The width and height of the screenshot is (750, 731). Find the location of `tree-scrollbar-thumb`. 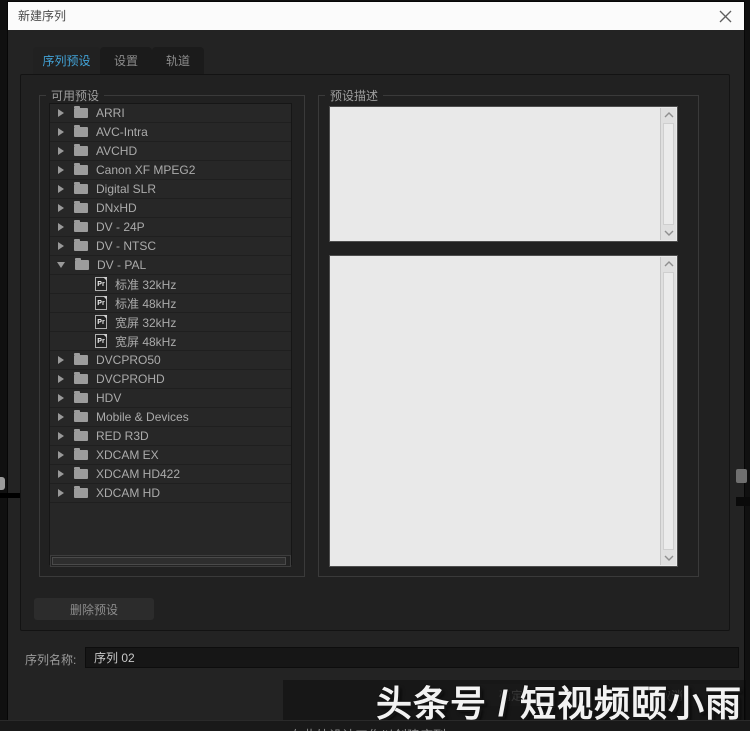

tree-scrollbar-thumb is located at coordinates (169, 561).